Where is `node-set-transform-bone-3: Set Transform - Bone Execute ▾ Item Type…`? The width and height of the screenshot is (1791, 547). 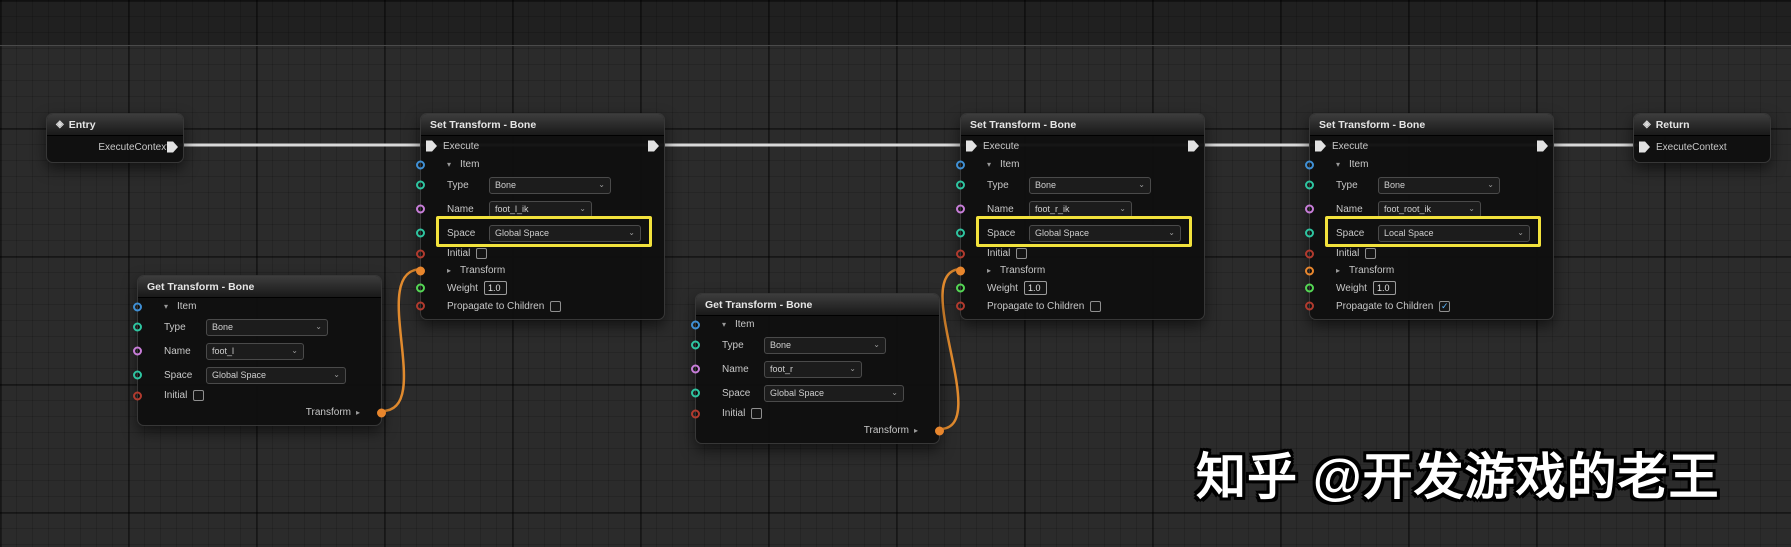
node-set-transform-bone-3: Set Transform - Bone Execute ▾ Item Type… is located at coordinates (1429, 216).